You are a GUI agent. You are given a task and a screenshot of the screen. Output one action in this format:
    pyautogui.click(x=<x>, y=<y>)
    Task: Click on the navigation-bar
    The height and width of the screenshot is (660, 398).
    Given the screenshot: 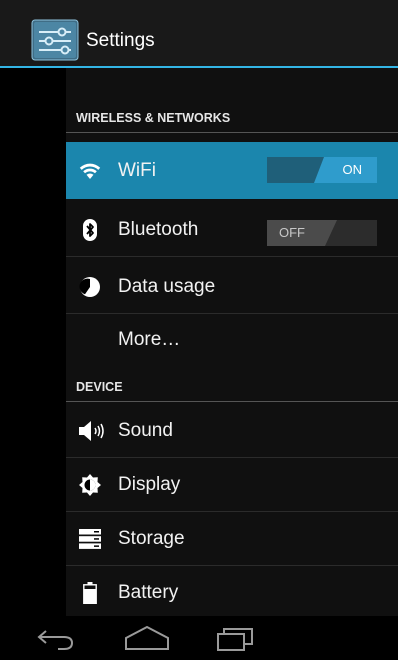 What is the action you would take?
    pyautogui.click(x=199, y=638)
    